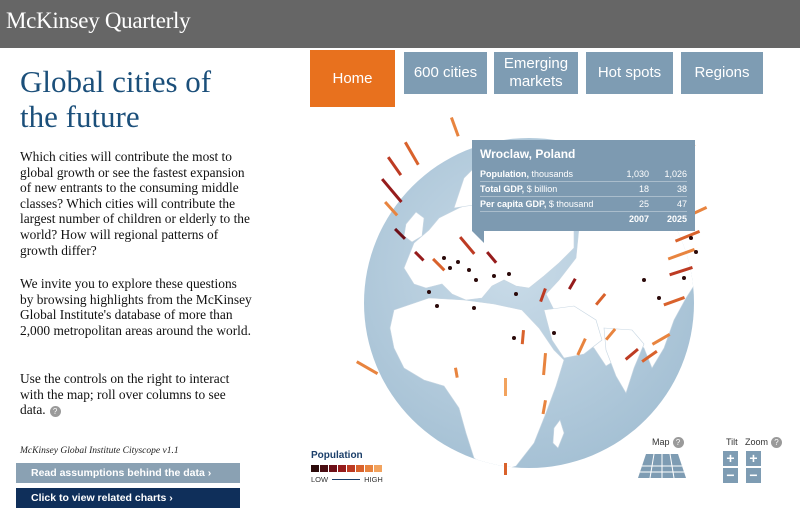  Describe the element at coordinates (777, 442) in the screenshot. I see `zoom-help-icon: ?` at that location.